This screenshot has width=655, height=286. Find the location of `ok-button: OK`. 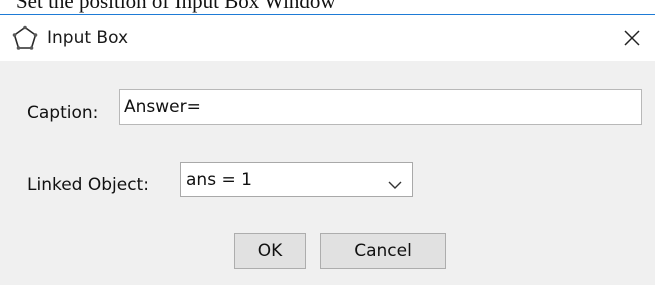

ok-button: OK is located at coordinates (270, 251).